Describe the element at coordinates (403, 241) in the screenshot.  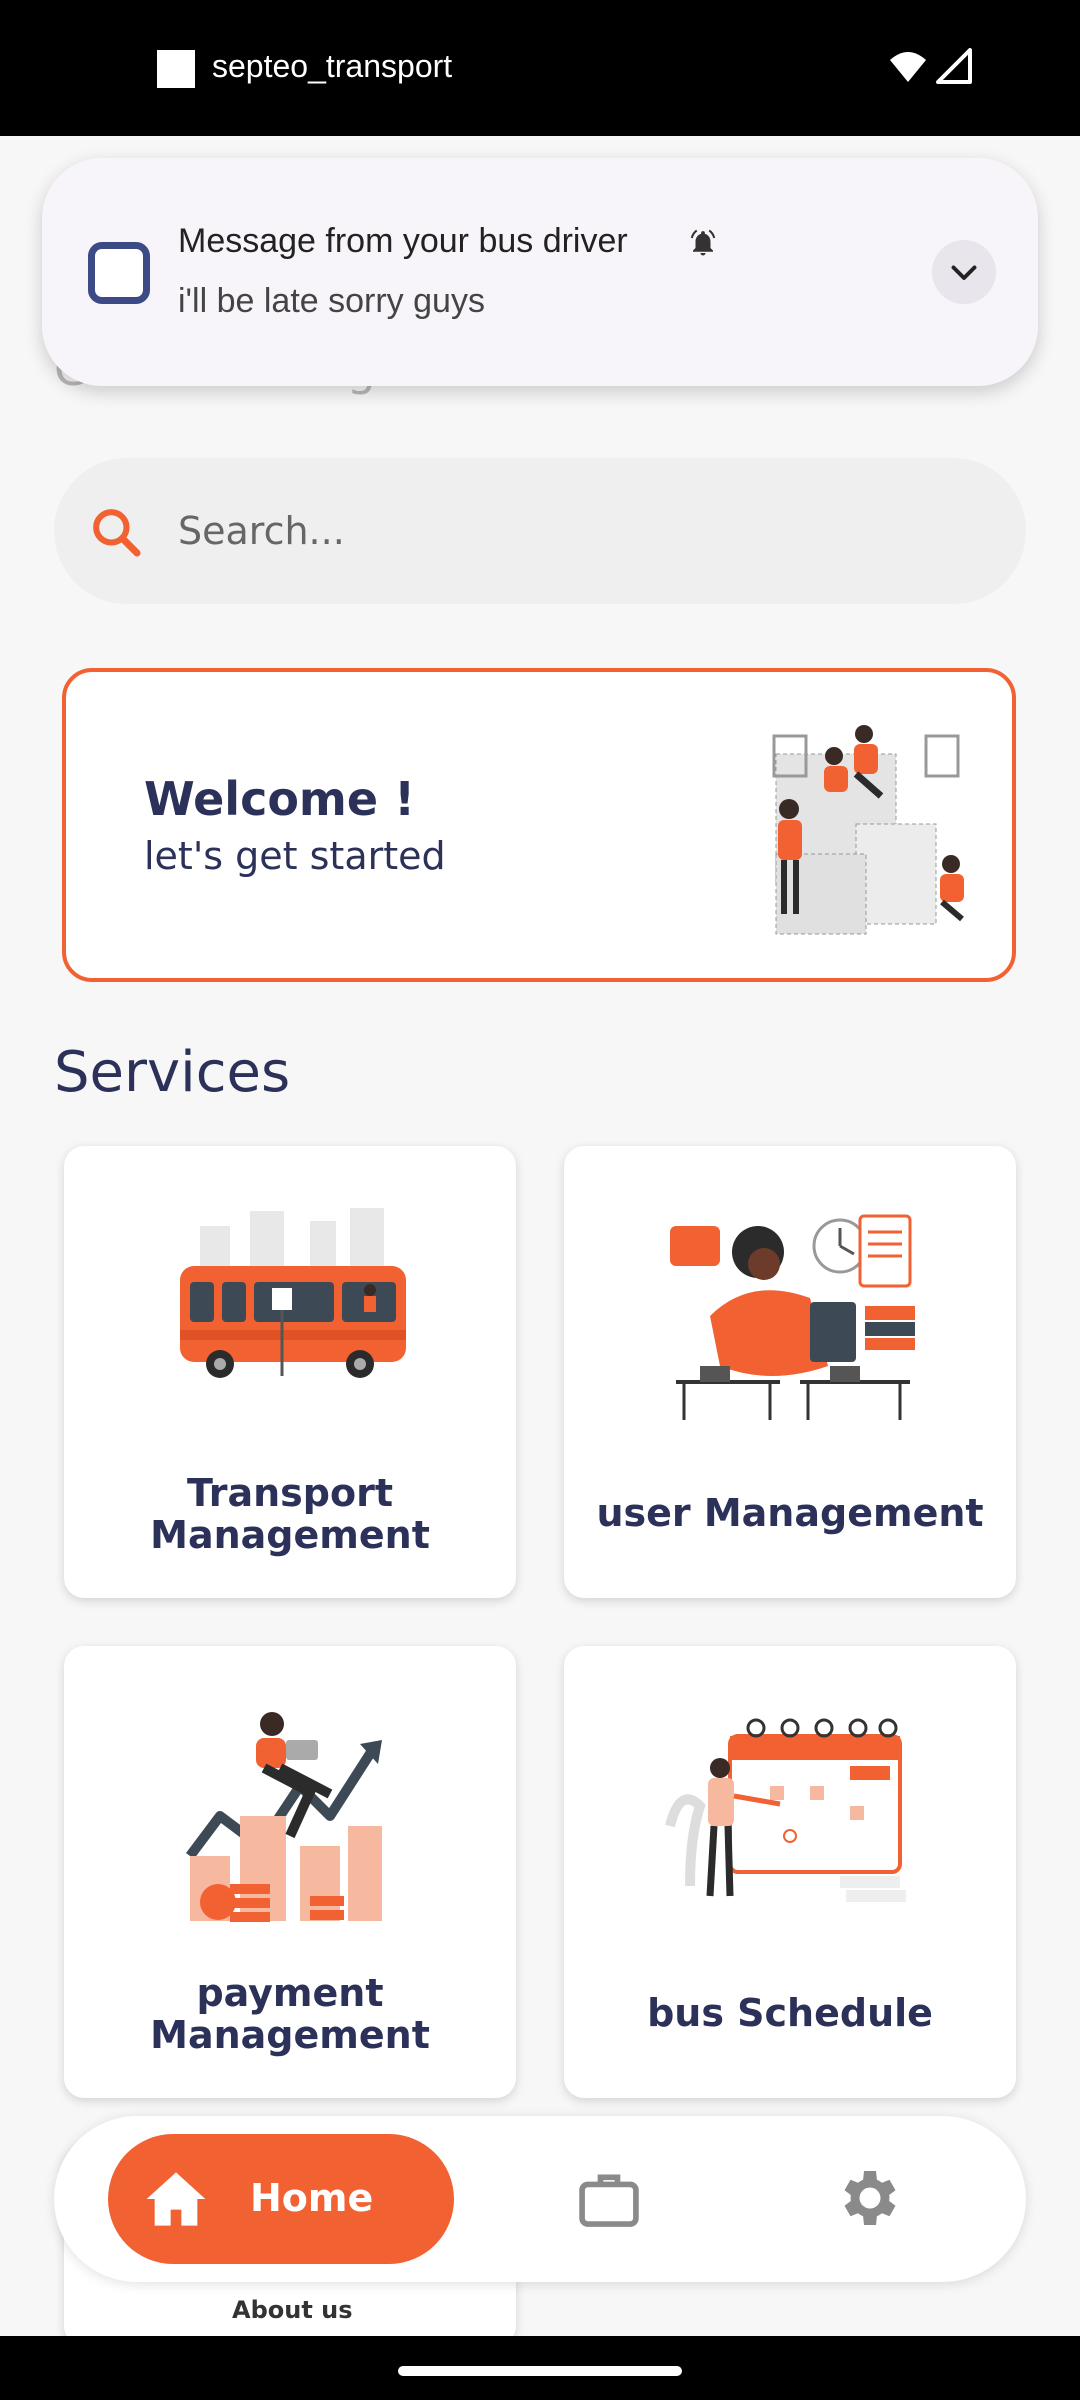
I see `notification-title: Message from your bus driver` at that location.